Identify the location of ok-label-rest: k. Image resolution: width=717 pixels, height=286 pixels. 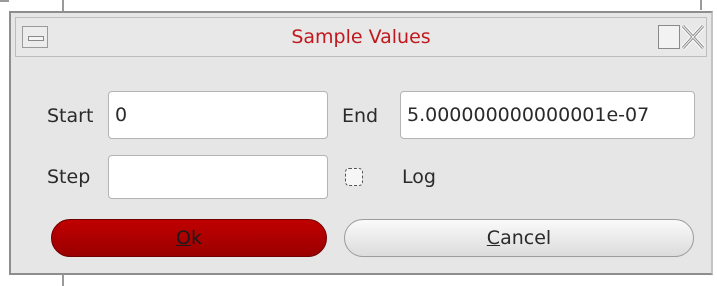
(196, 238).